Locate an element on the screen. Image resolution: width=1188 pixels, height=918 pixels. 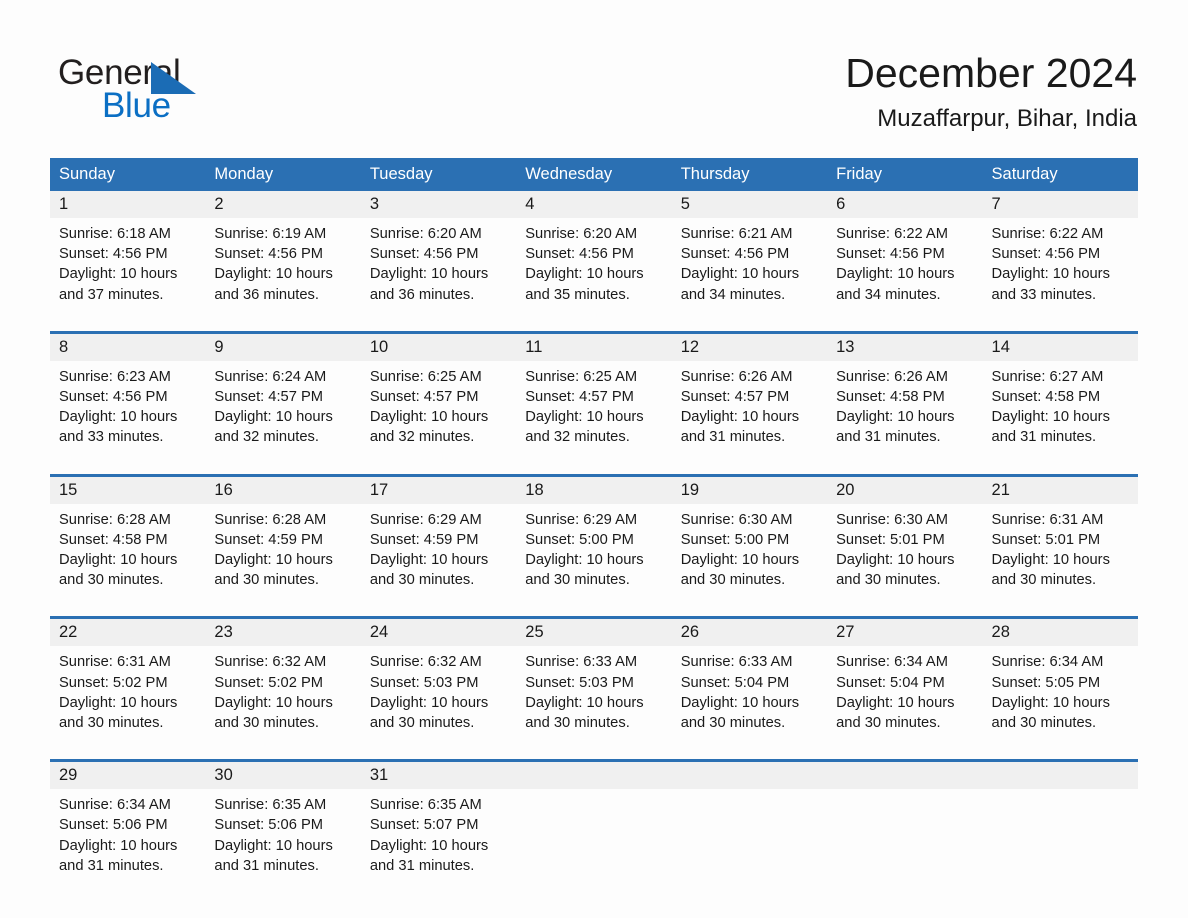
daylight-text-line2: and 31 minutes. is located at coordinates (111, 865).